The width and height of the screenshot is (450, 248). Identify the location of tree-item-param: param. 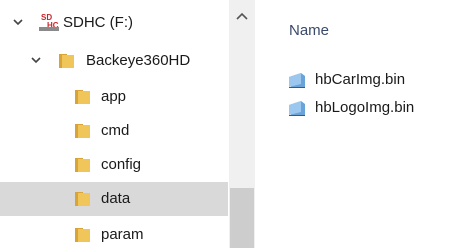
(114, 233).